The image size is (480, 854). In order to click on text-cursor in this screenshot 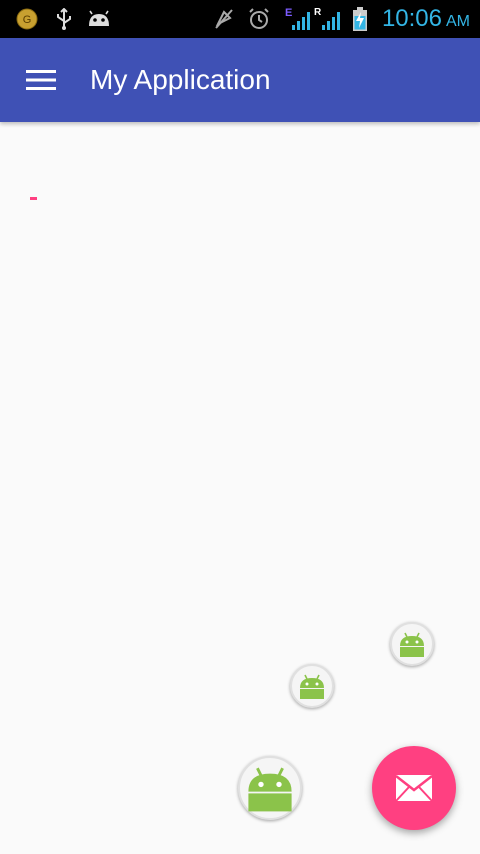, I will do `click(33, 198)`.